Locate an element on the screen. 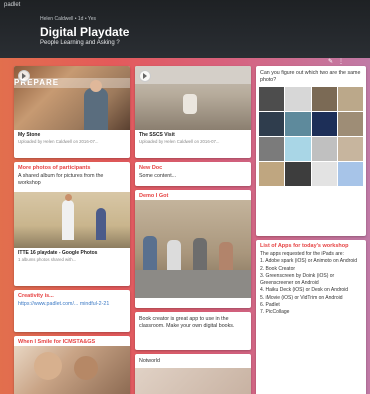 The height and width of the screenshot is (394, 370). photo-mosaic is located at coordinates (311, 138).